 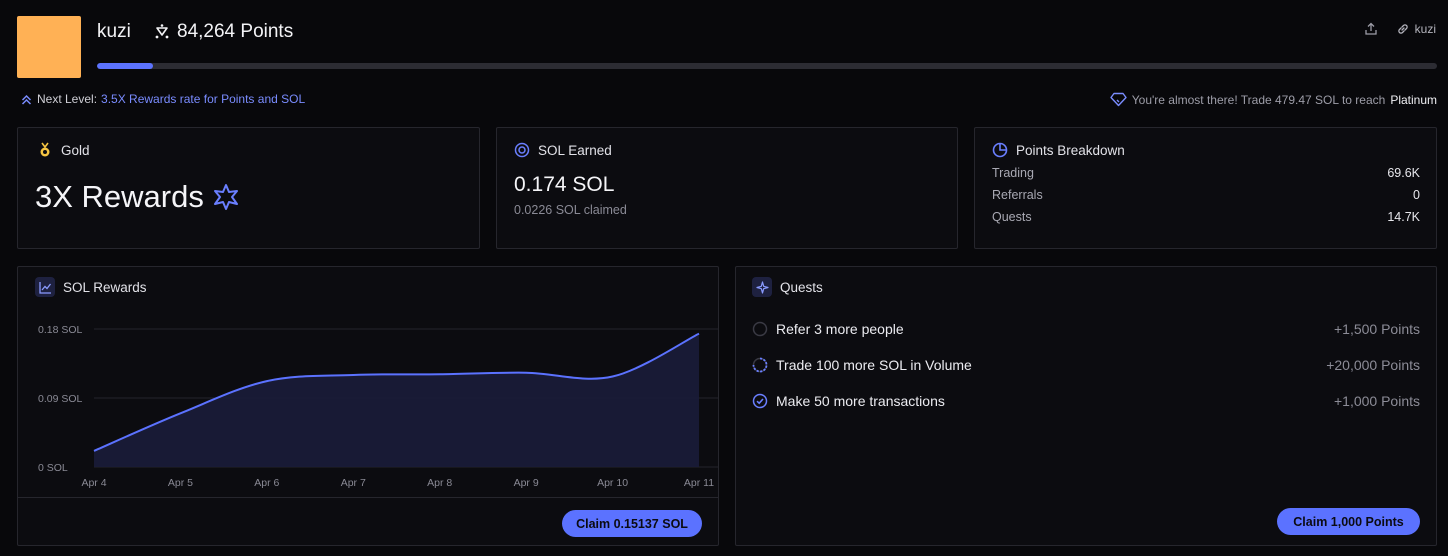 I want to click on empty-circle-icon, so click(x=760, y=329).